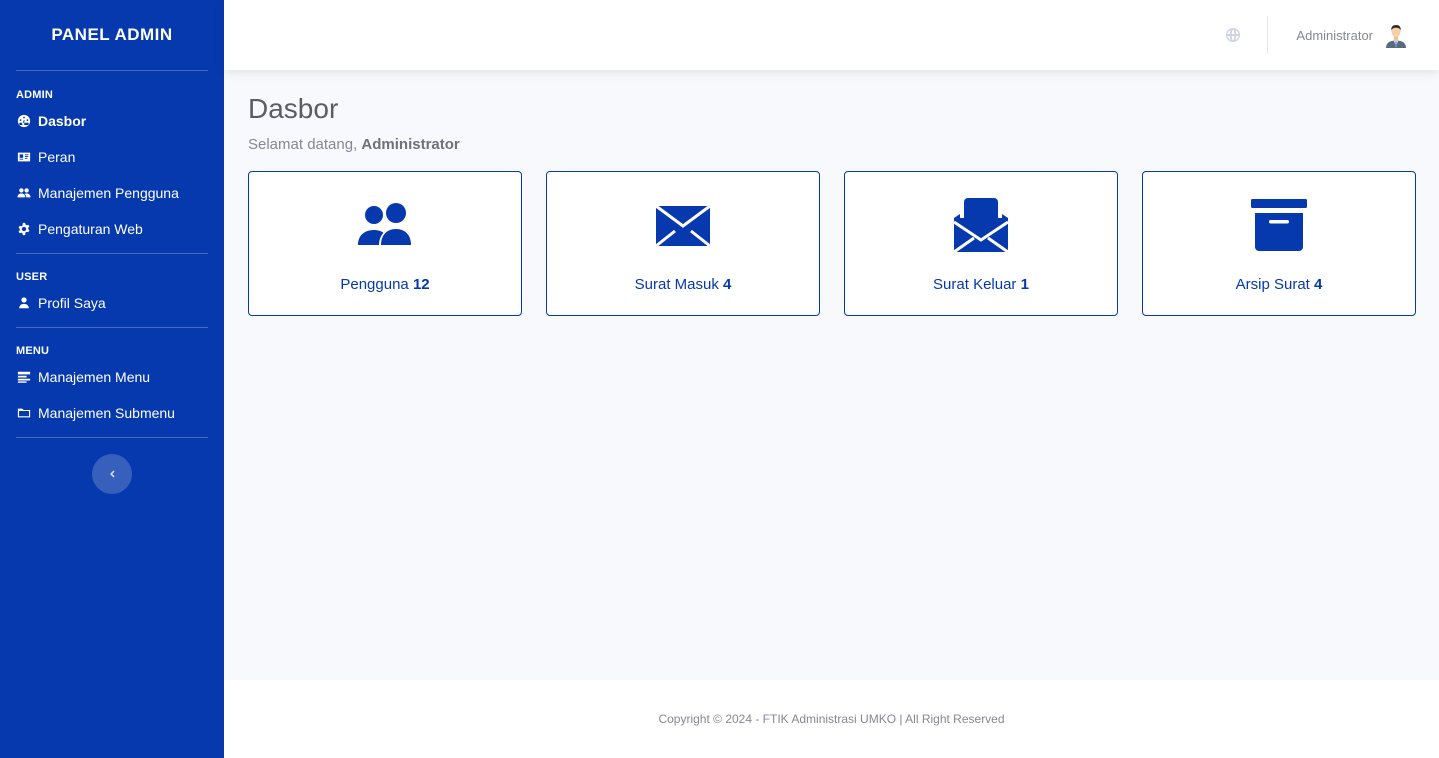  I want to click on sidebar-item-manajemen-pengguna: Manajemen Pengguna, so click(112, 193).